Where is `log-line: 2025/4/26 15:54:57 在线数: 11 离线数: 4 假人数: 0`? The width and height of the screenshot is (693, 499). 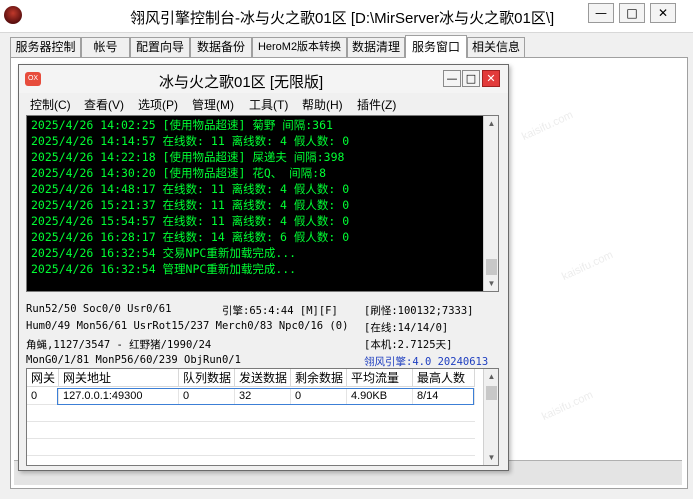 log-line: 2025/4/26 15:54:57 在线数: 11 离线数: 4 假人数: 0 is located at coordinates (190, 221).